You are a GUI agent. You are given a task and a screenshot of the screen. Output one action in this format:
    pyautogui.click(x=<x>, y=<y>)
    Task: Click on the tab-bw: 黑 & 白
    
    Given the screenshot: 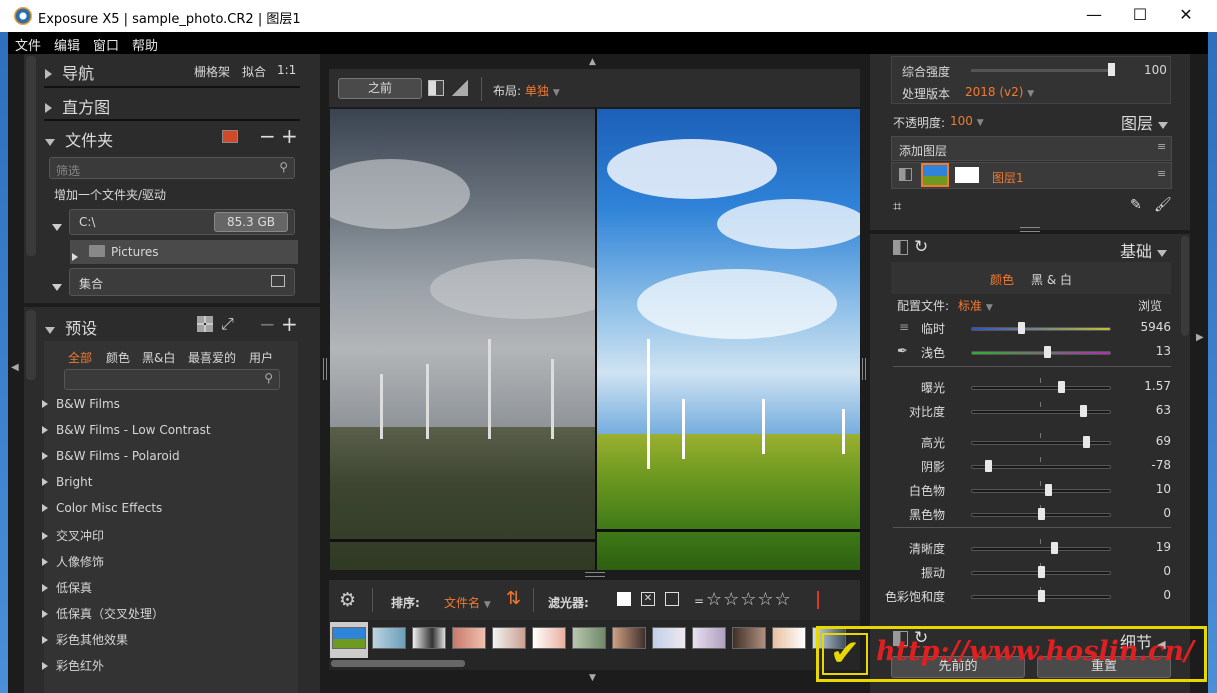 What is the action you would take?
    pyautogui.click(x=1051, y=279)
    